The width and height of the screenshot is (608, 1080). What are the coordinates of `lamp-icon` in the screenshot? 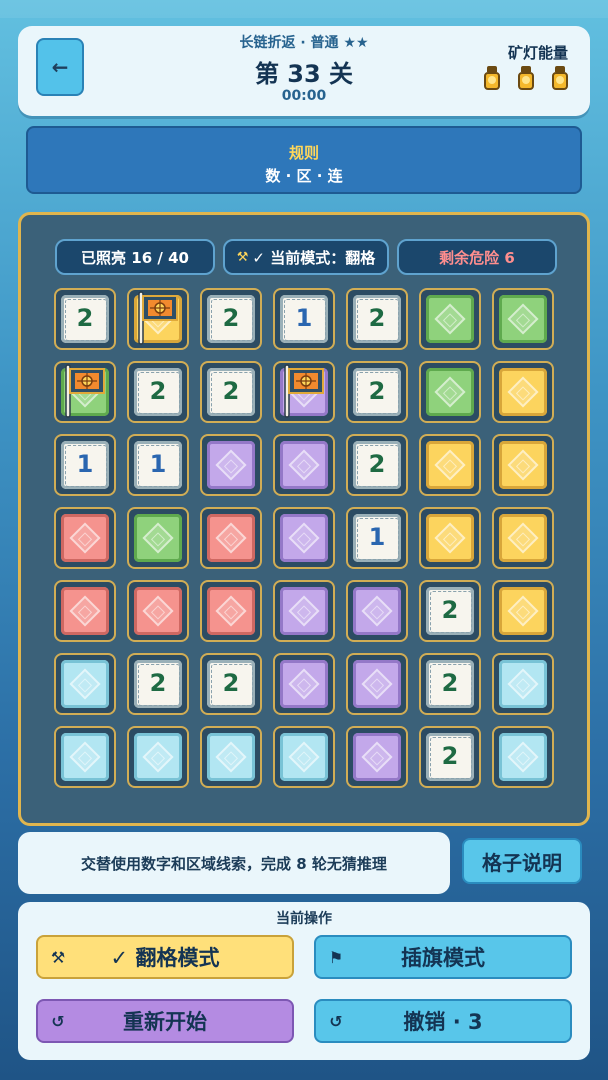 It's located at (526, 78).